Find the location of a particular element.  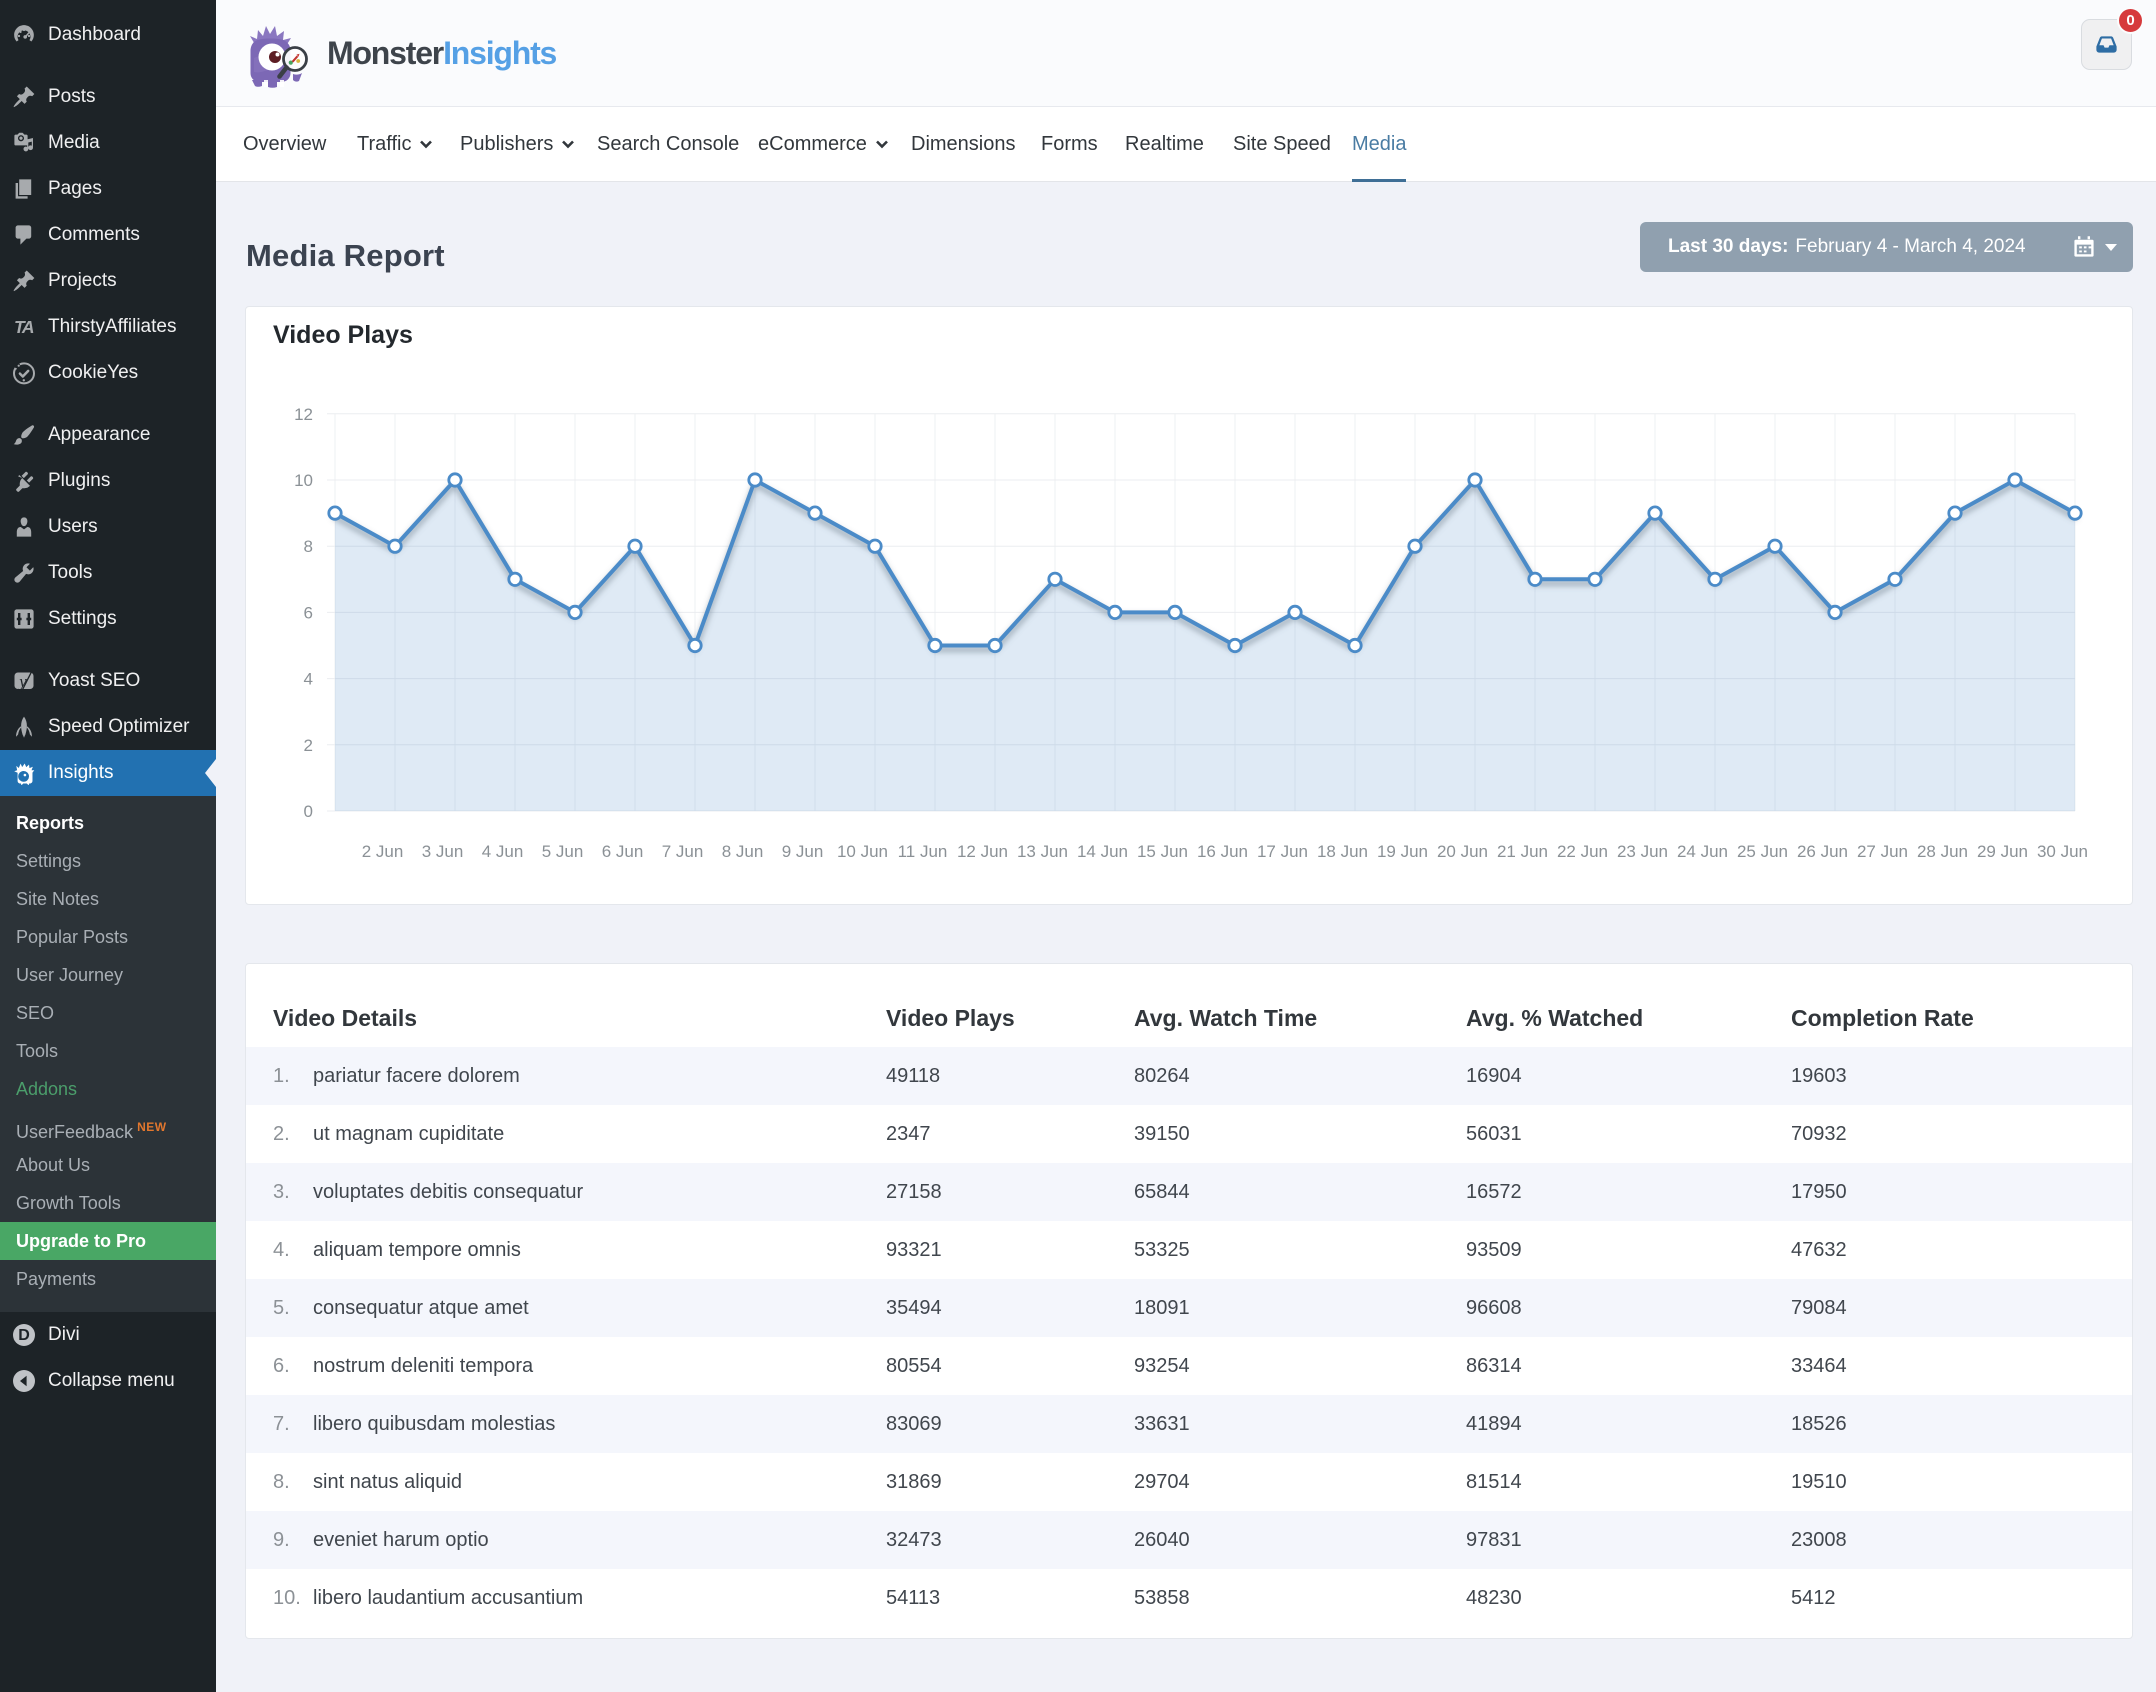

row-video-plays: 83069 is located at coordinates (914, 1423).